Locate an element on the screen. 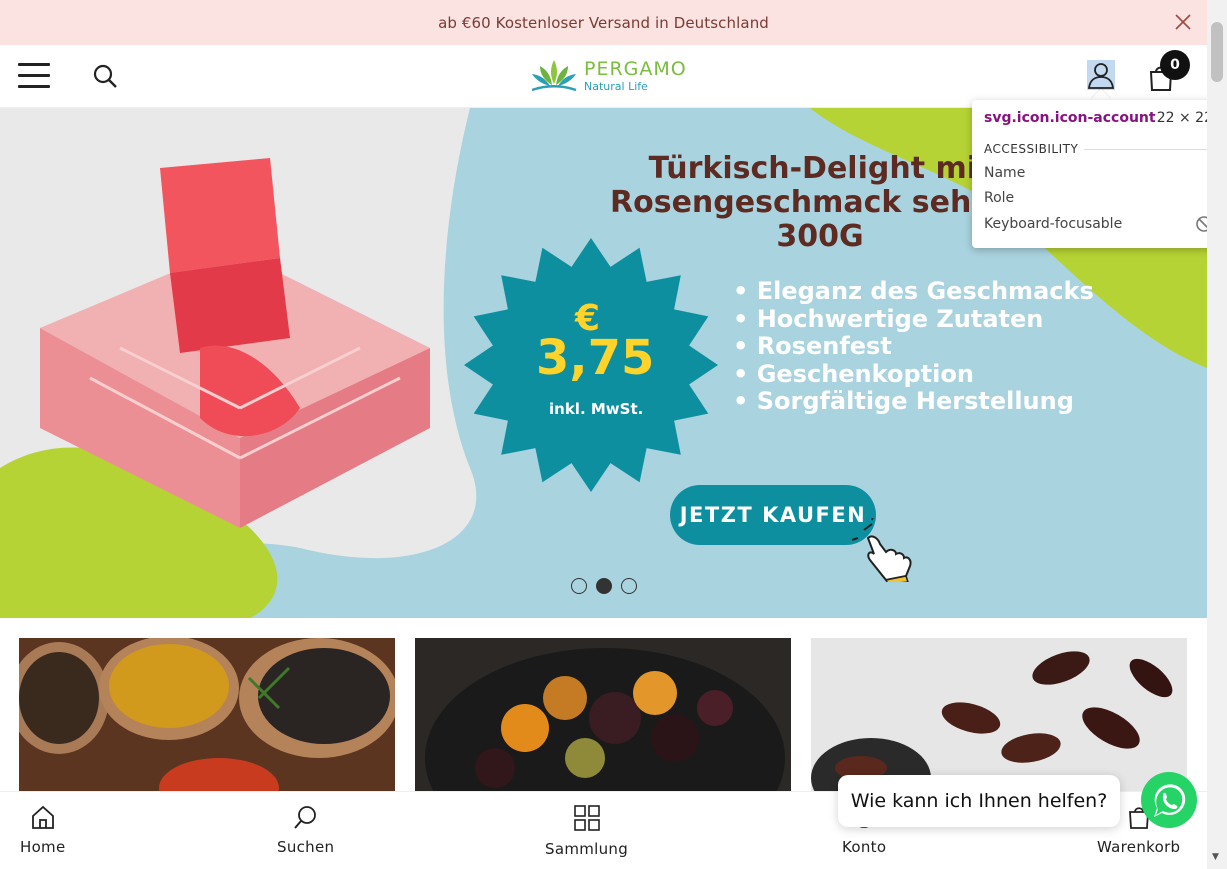 This screenshot has height=869, width=1227. pointing-hand-icon is located at coordinates (881, 550).